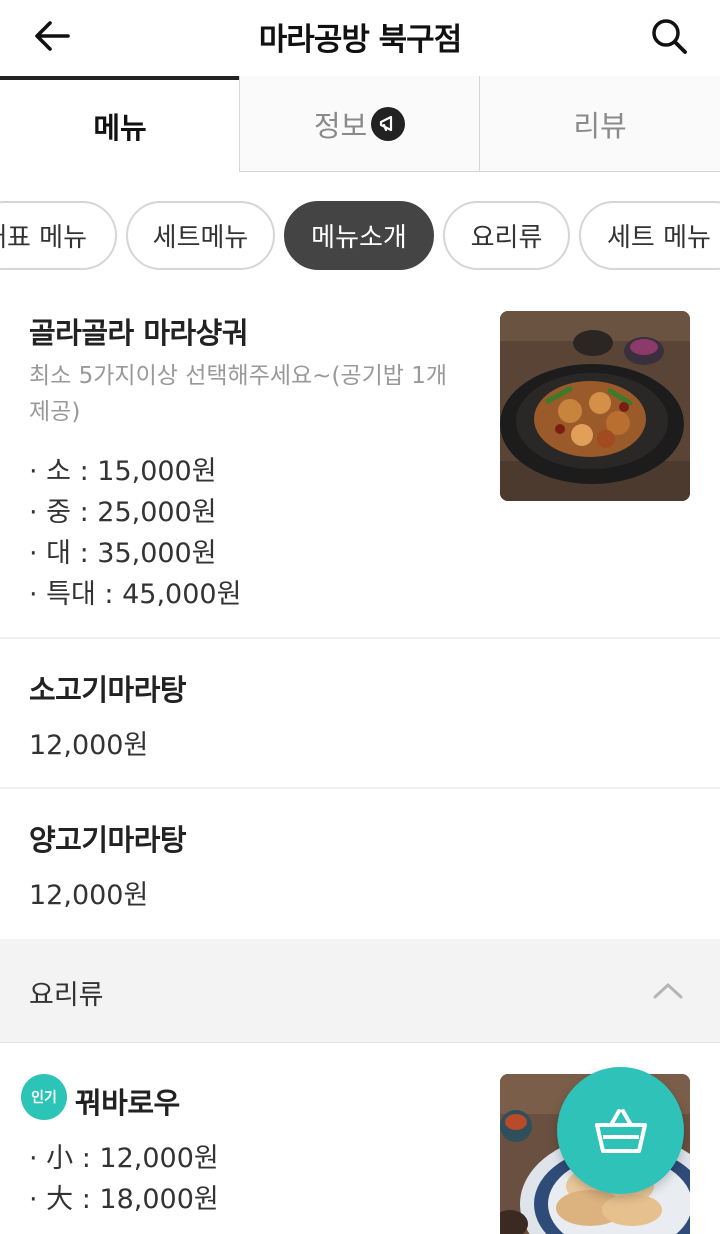  I want to click on category-chip-bar: 대표 메뉴 세트메뉴 메뉴소개 요리류 세트 메뉴, so click(360, 232).